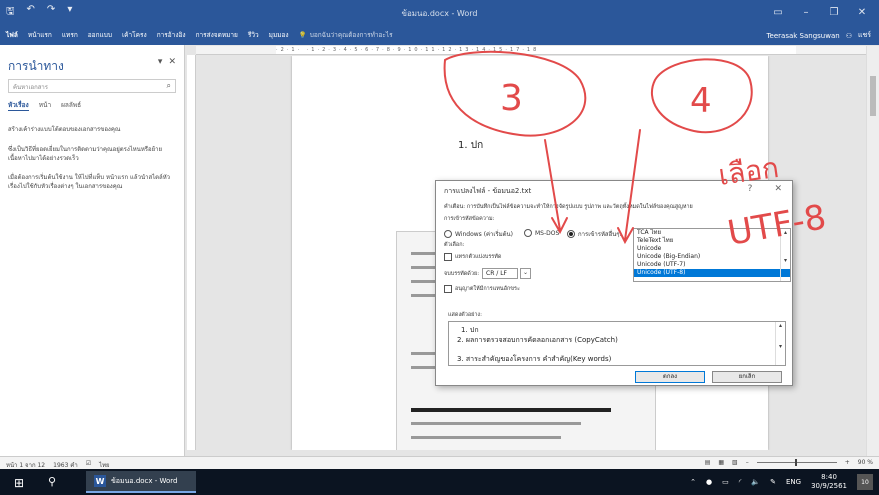 The image size is (879, 495). I want to click on dialog-title: การแปลงไฟล์ - ข้อมนอ2.txt, so click(488, 191).